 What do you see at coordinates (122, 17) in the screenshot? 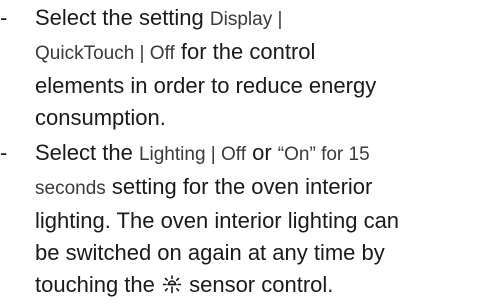
I see `text-segment: Select the setting` at bounding box center [122, 17].